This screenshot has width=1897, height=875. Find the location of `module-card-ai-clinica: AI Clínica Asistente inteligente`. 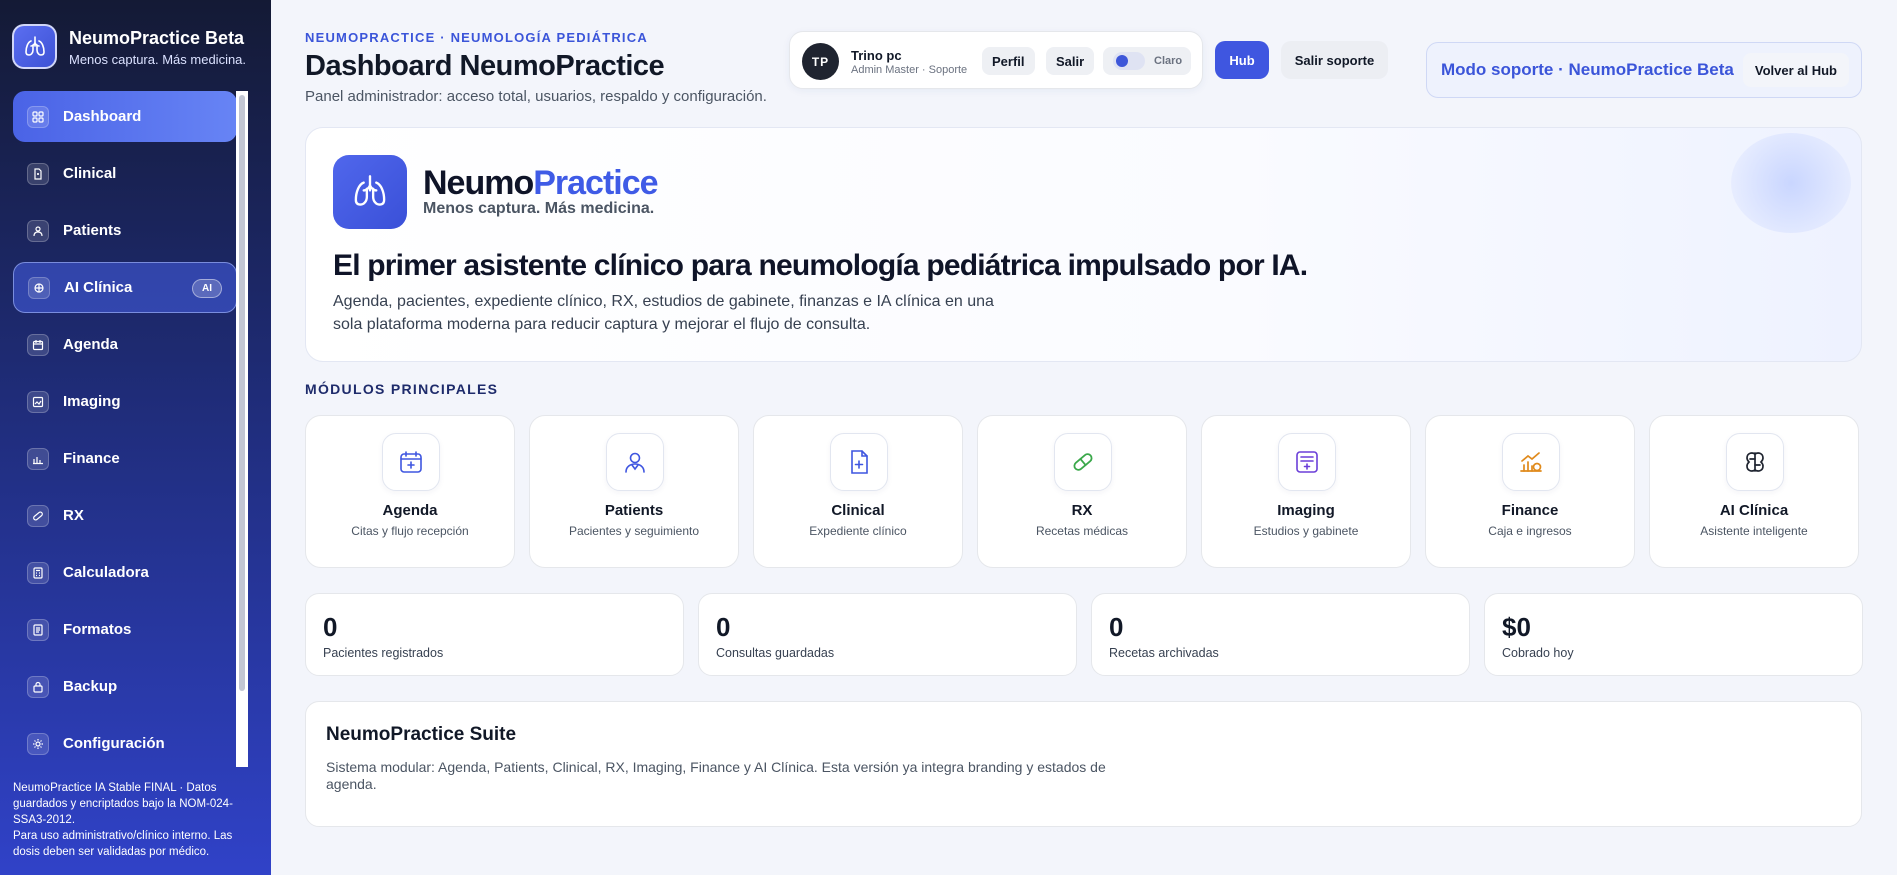

module-card-ai-clinica: AI Clínica Asistente inteligente is located at coordinates (1754, 491).